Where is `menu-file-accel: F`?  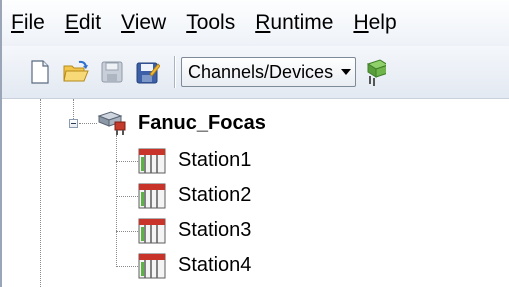
menu-file-accel: F is located at coordinates (17, 22).